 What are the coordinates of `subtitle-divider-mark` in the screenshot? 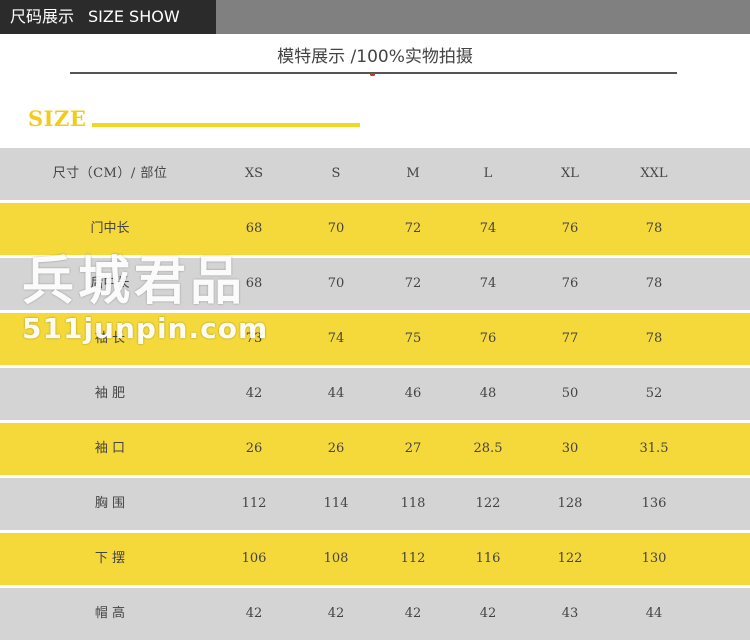 It's located at (372, 74).